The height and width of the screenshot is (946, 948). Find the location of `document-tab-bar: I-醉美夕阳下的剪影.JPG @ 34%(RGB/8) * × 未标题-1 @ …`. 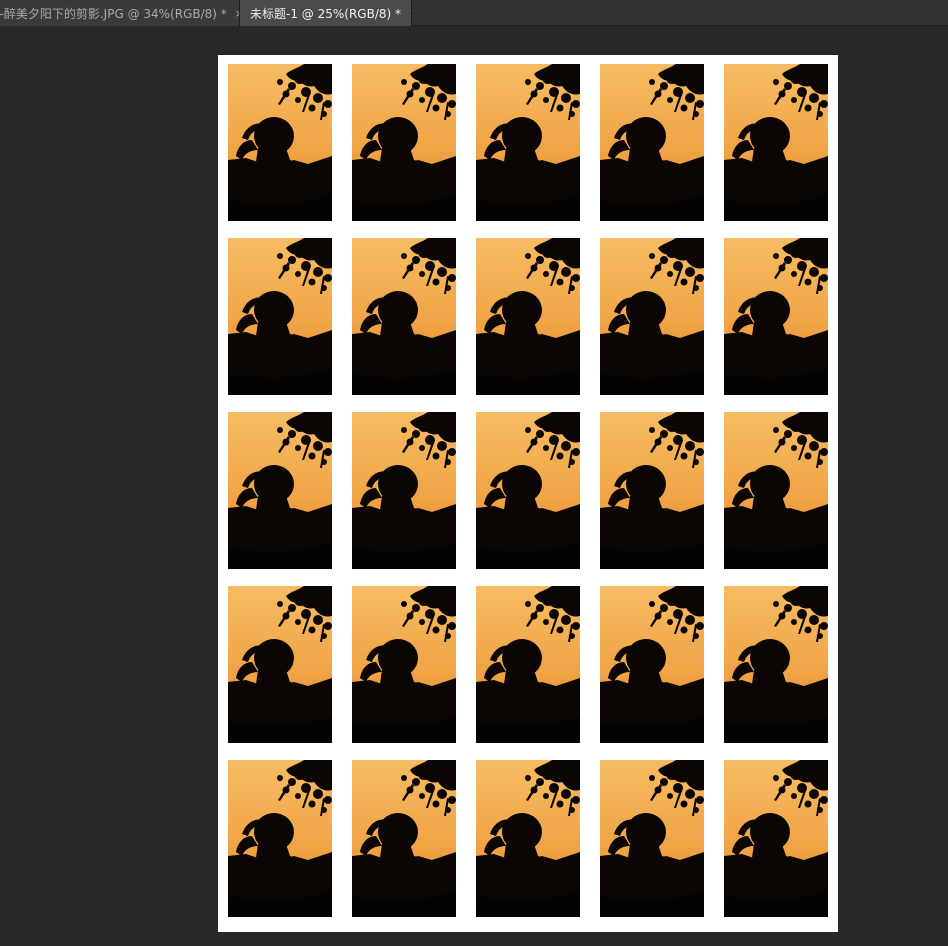

document-tab-bar: I-醉美夕阳下的剪影.JPG @ 34%(RGB/8) * × 未标题-1 @ … is located at coordinates (474, 13).